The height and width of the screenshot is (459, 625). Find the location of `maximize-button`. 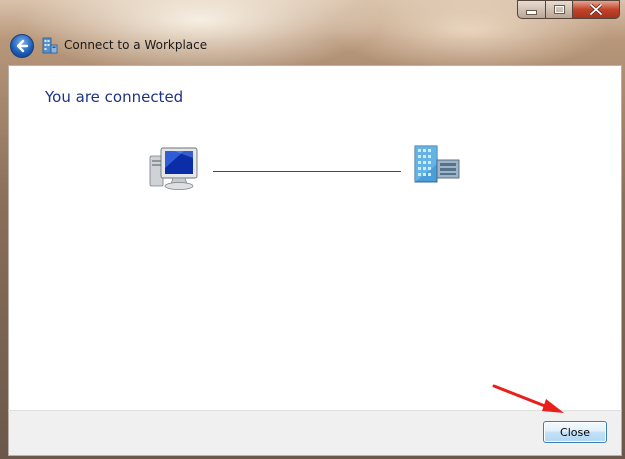

maximize-button is located at coordinates (558, 9).